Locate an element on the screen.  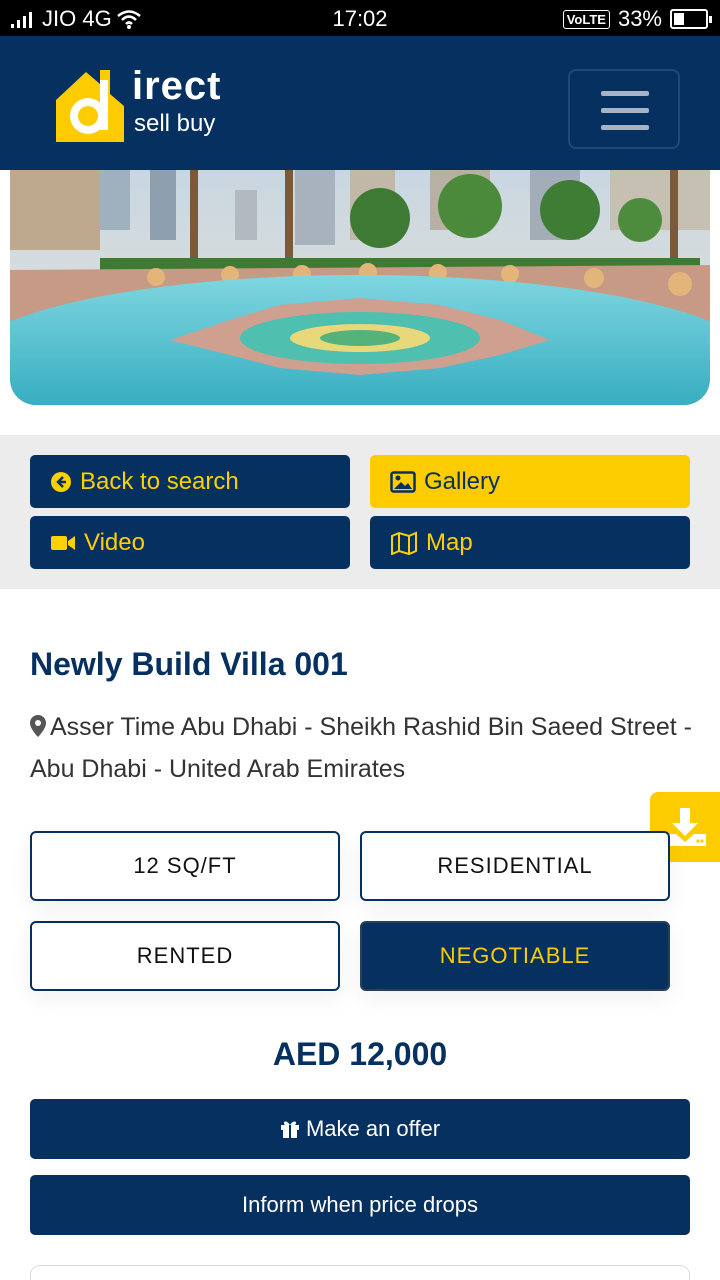
back-to-search-label: Back to search is located at coordinates (159, 481).